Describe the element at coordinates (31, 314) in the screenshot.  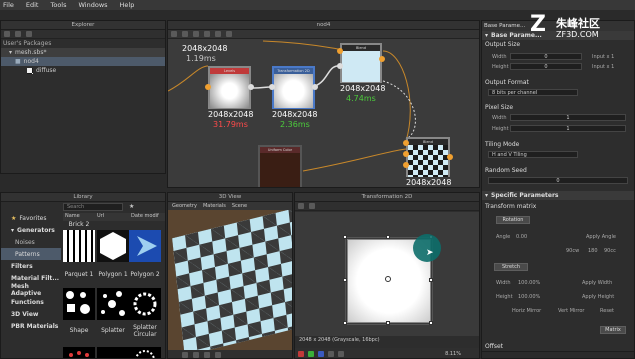
I see `category-3d-view: 3D View` at that location.